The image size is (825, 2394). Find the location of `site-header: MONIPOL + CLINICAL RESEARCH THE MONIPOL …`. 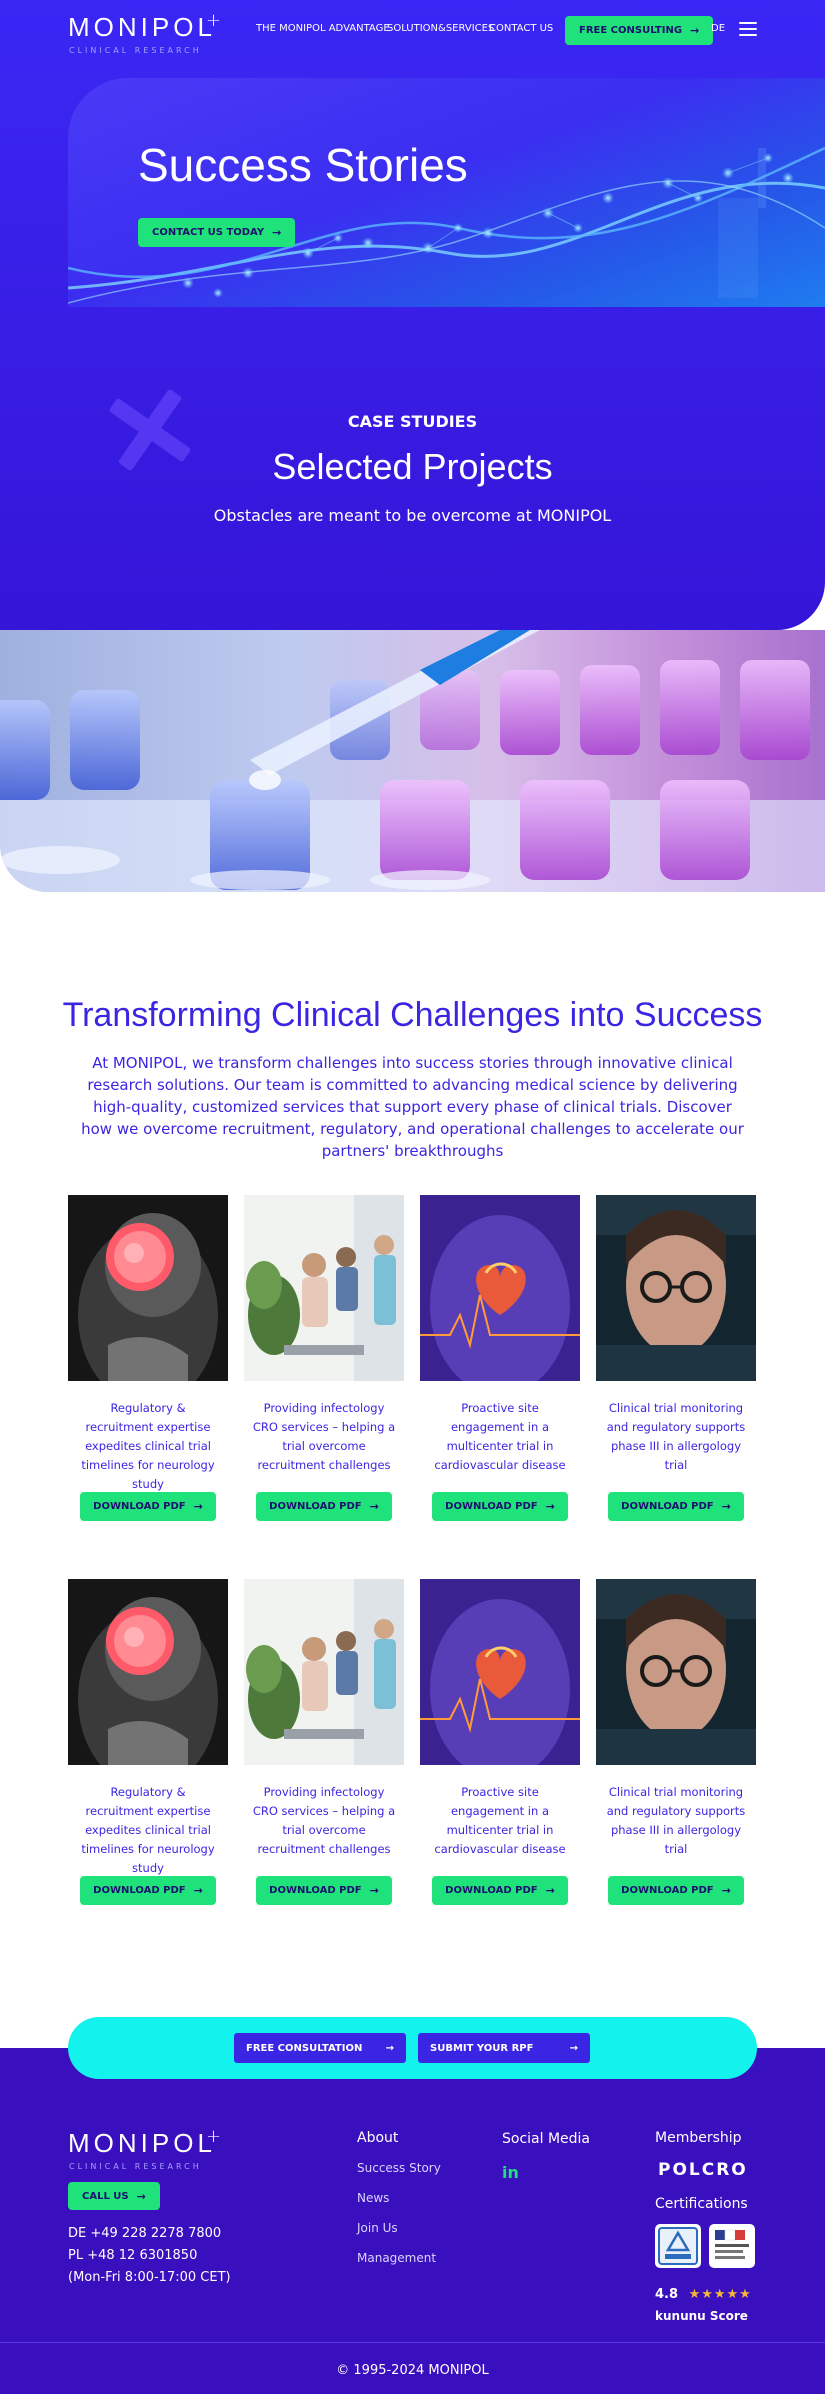

site-header: MONIPOL + CLINICAL RESEARCH THE MONIPOL … is located at coordinates (412, 31).